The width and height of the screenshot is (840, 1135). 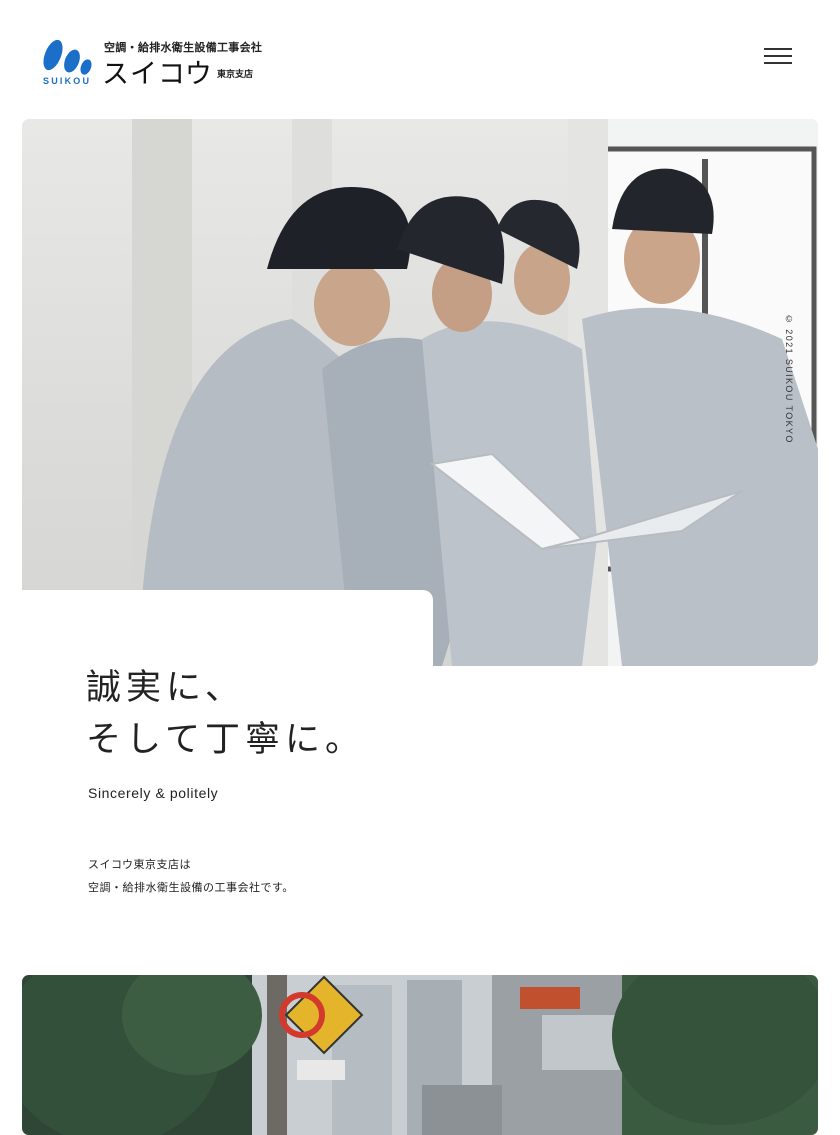 I want to click on hero-title-line-2: そして丁寧に。, so click(x=225, y=740).